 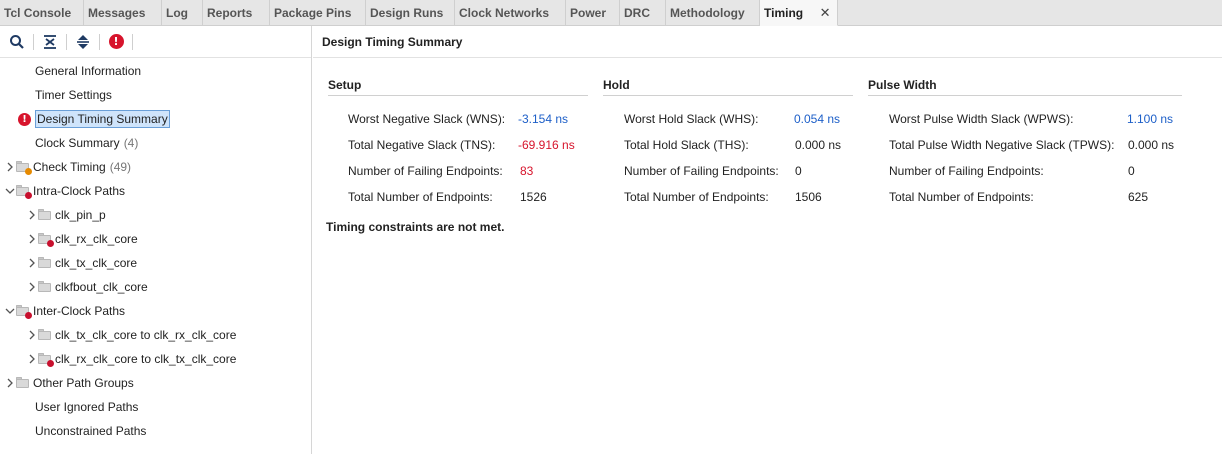 I want to click on metric-label: Worst Negative Slack (WNS):, so click(x=427, y=119).